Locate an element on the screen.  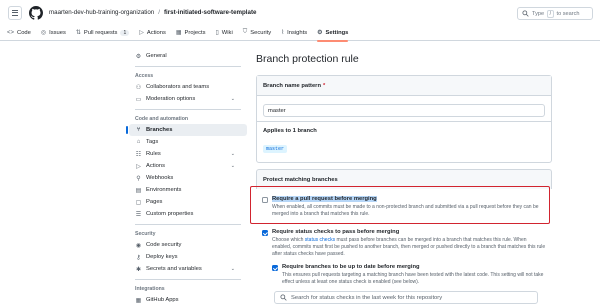
tab-actions: ▷ Actions is located at coordinates (152, 33).